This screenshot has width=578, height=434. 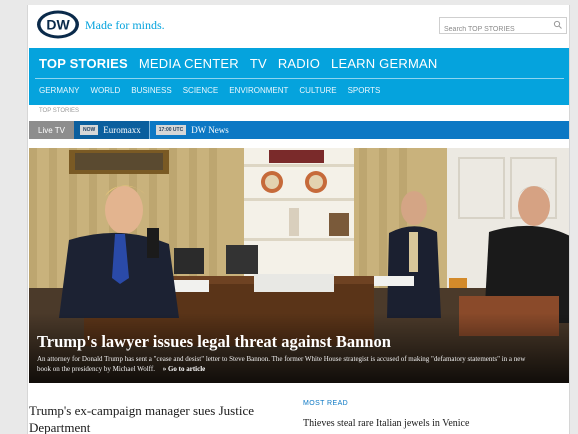 What do you see at coordinates (494, 29) in the screenshot?
I see `search-input` at bounding box center [494, 29].